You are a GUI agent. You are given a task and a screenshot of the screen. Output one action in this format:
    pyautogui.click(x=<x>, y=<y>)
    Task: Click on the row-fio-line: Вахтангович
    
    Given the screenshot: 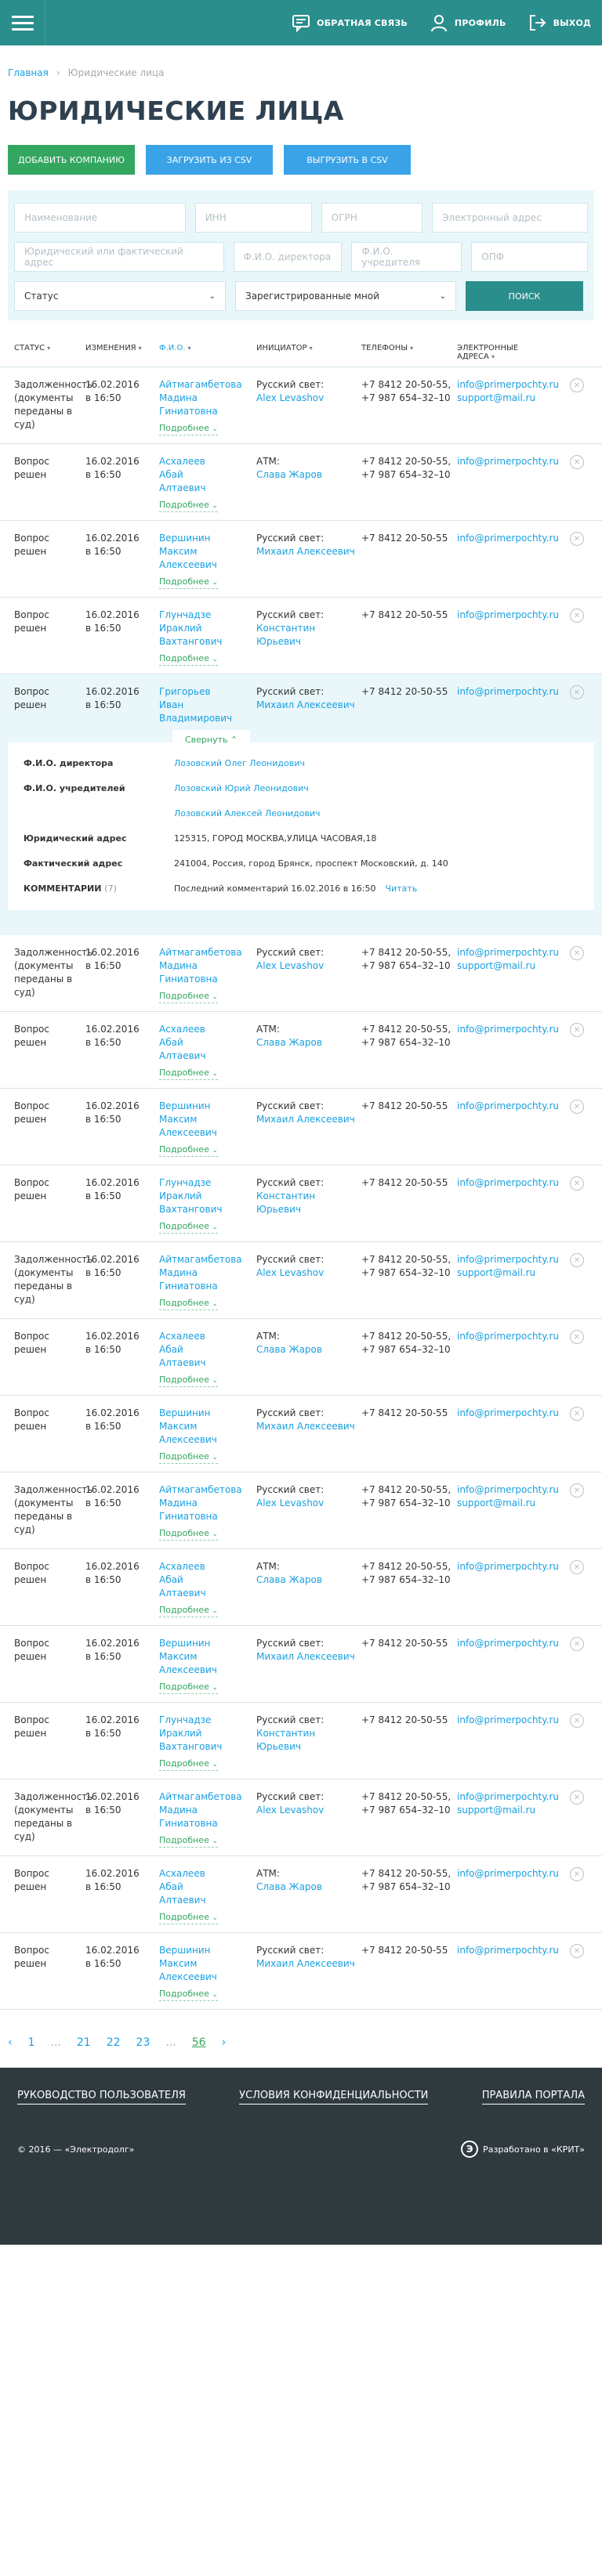 What is the action you would take?
    pyautogui.click(x=207, y=1747)
    